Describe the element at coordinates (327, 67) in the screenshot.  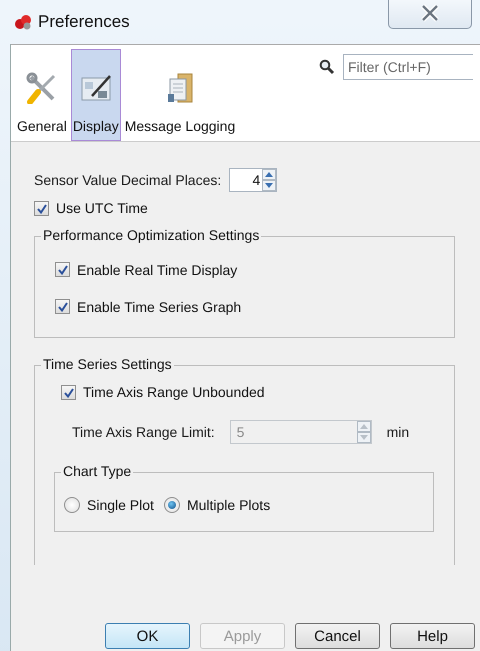
I see `search-icon` at that location.